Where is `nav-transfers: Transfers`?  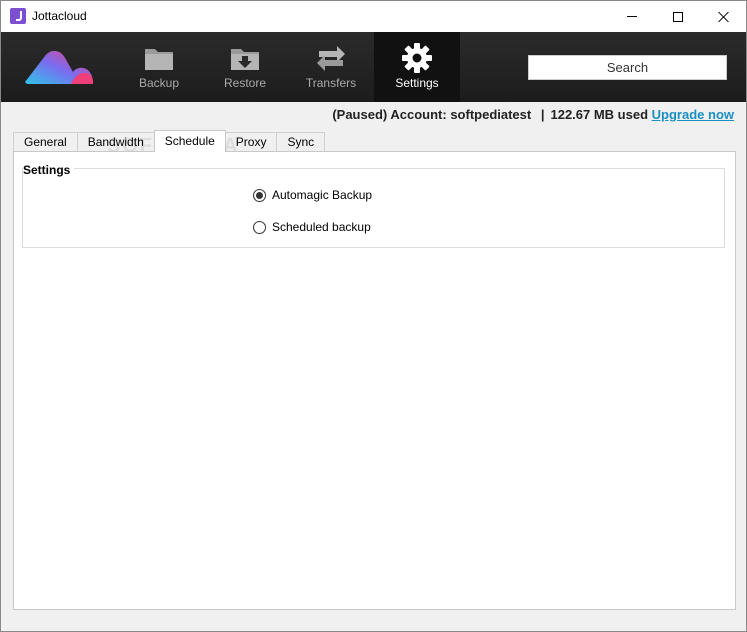
nav-transfers: Transfers is located at coordinates (331, 67).